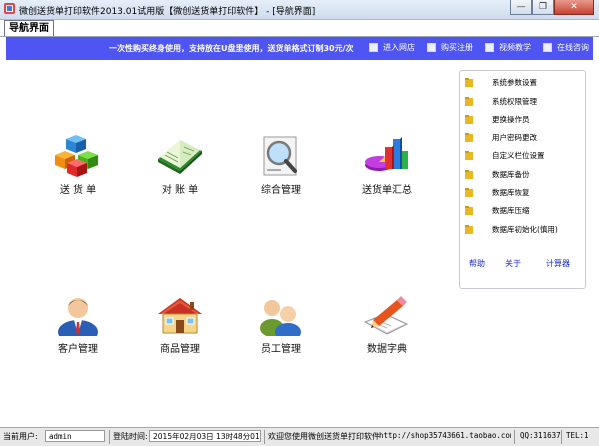 The width and height of the screenshot is (599, 446). I want to click on nav-staff-management: 员工管理, so click(281, 324).